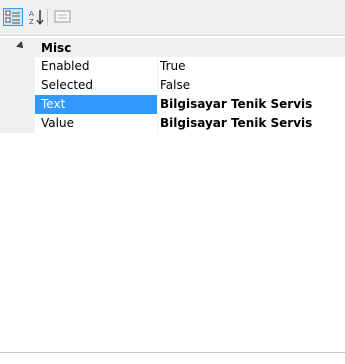  What do you see at coordinates (251, 66) in the screenshot?
I see `property-value: True` at bounding box center [251, 66].